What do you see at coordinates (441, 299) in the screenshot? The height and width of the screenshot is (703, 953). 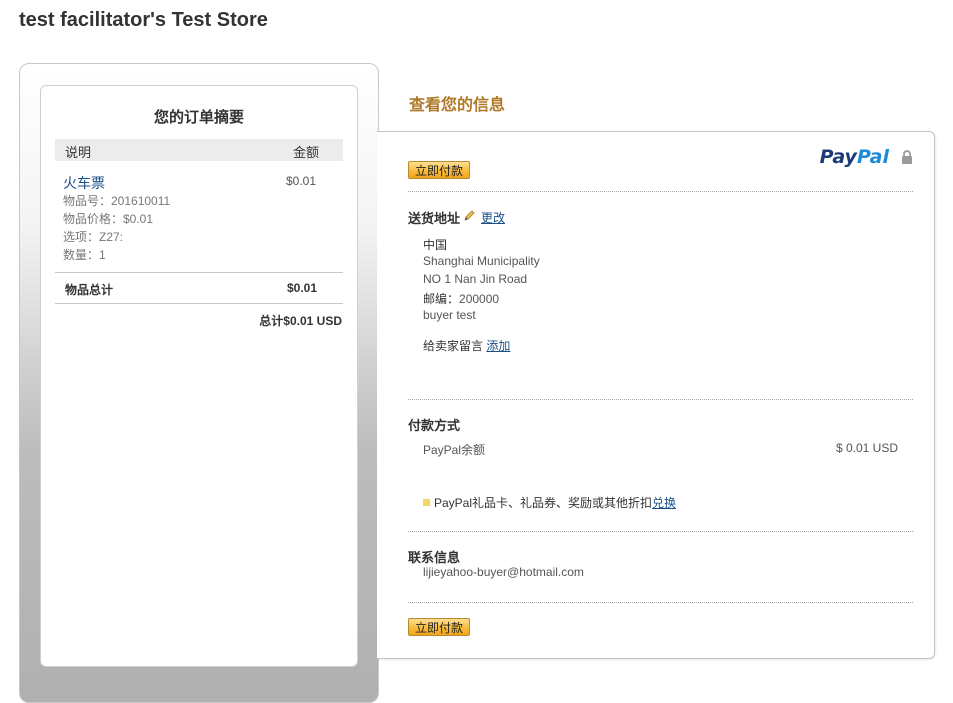 I see `zip-label: 邮编：` at bounding box center [441, 299].